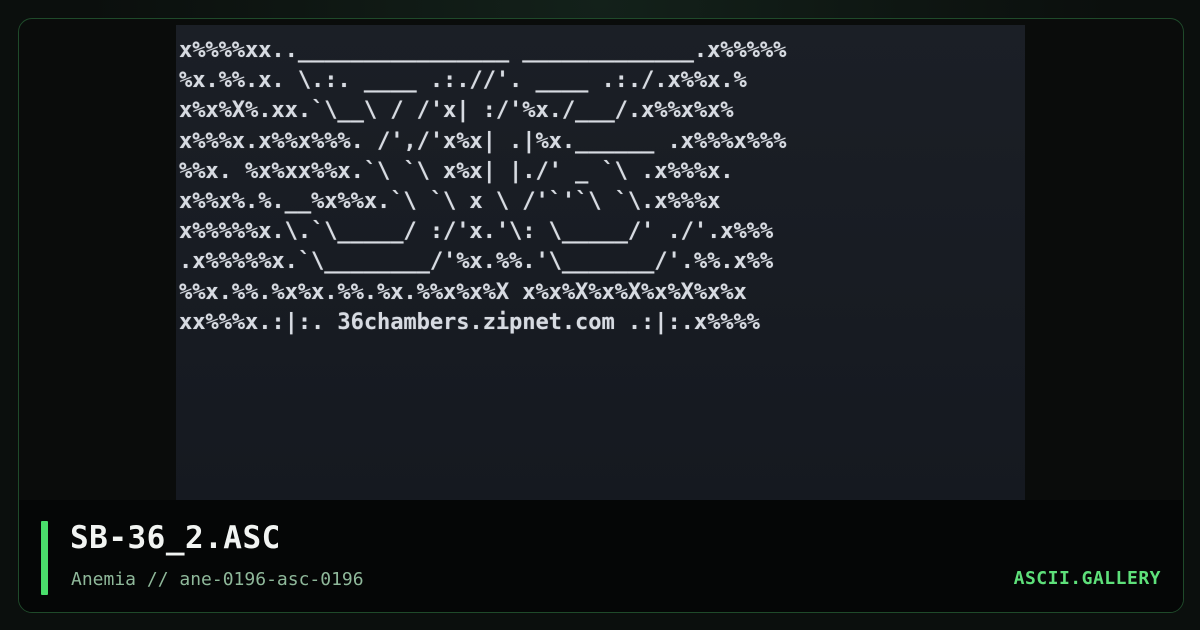 This screenshot has width=1200, height=630. I want to click on accent-bar, so click(44, 558).